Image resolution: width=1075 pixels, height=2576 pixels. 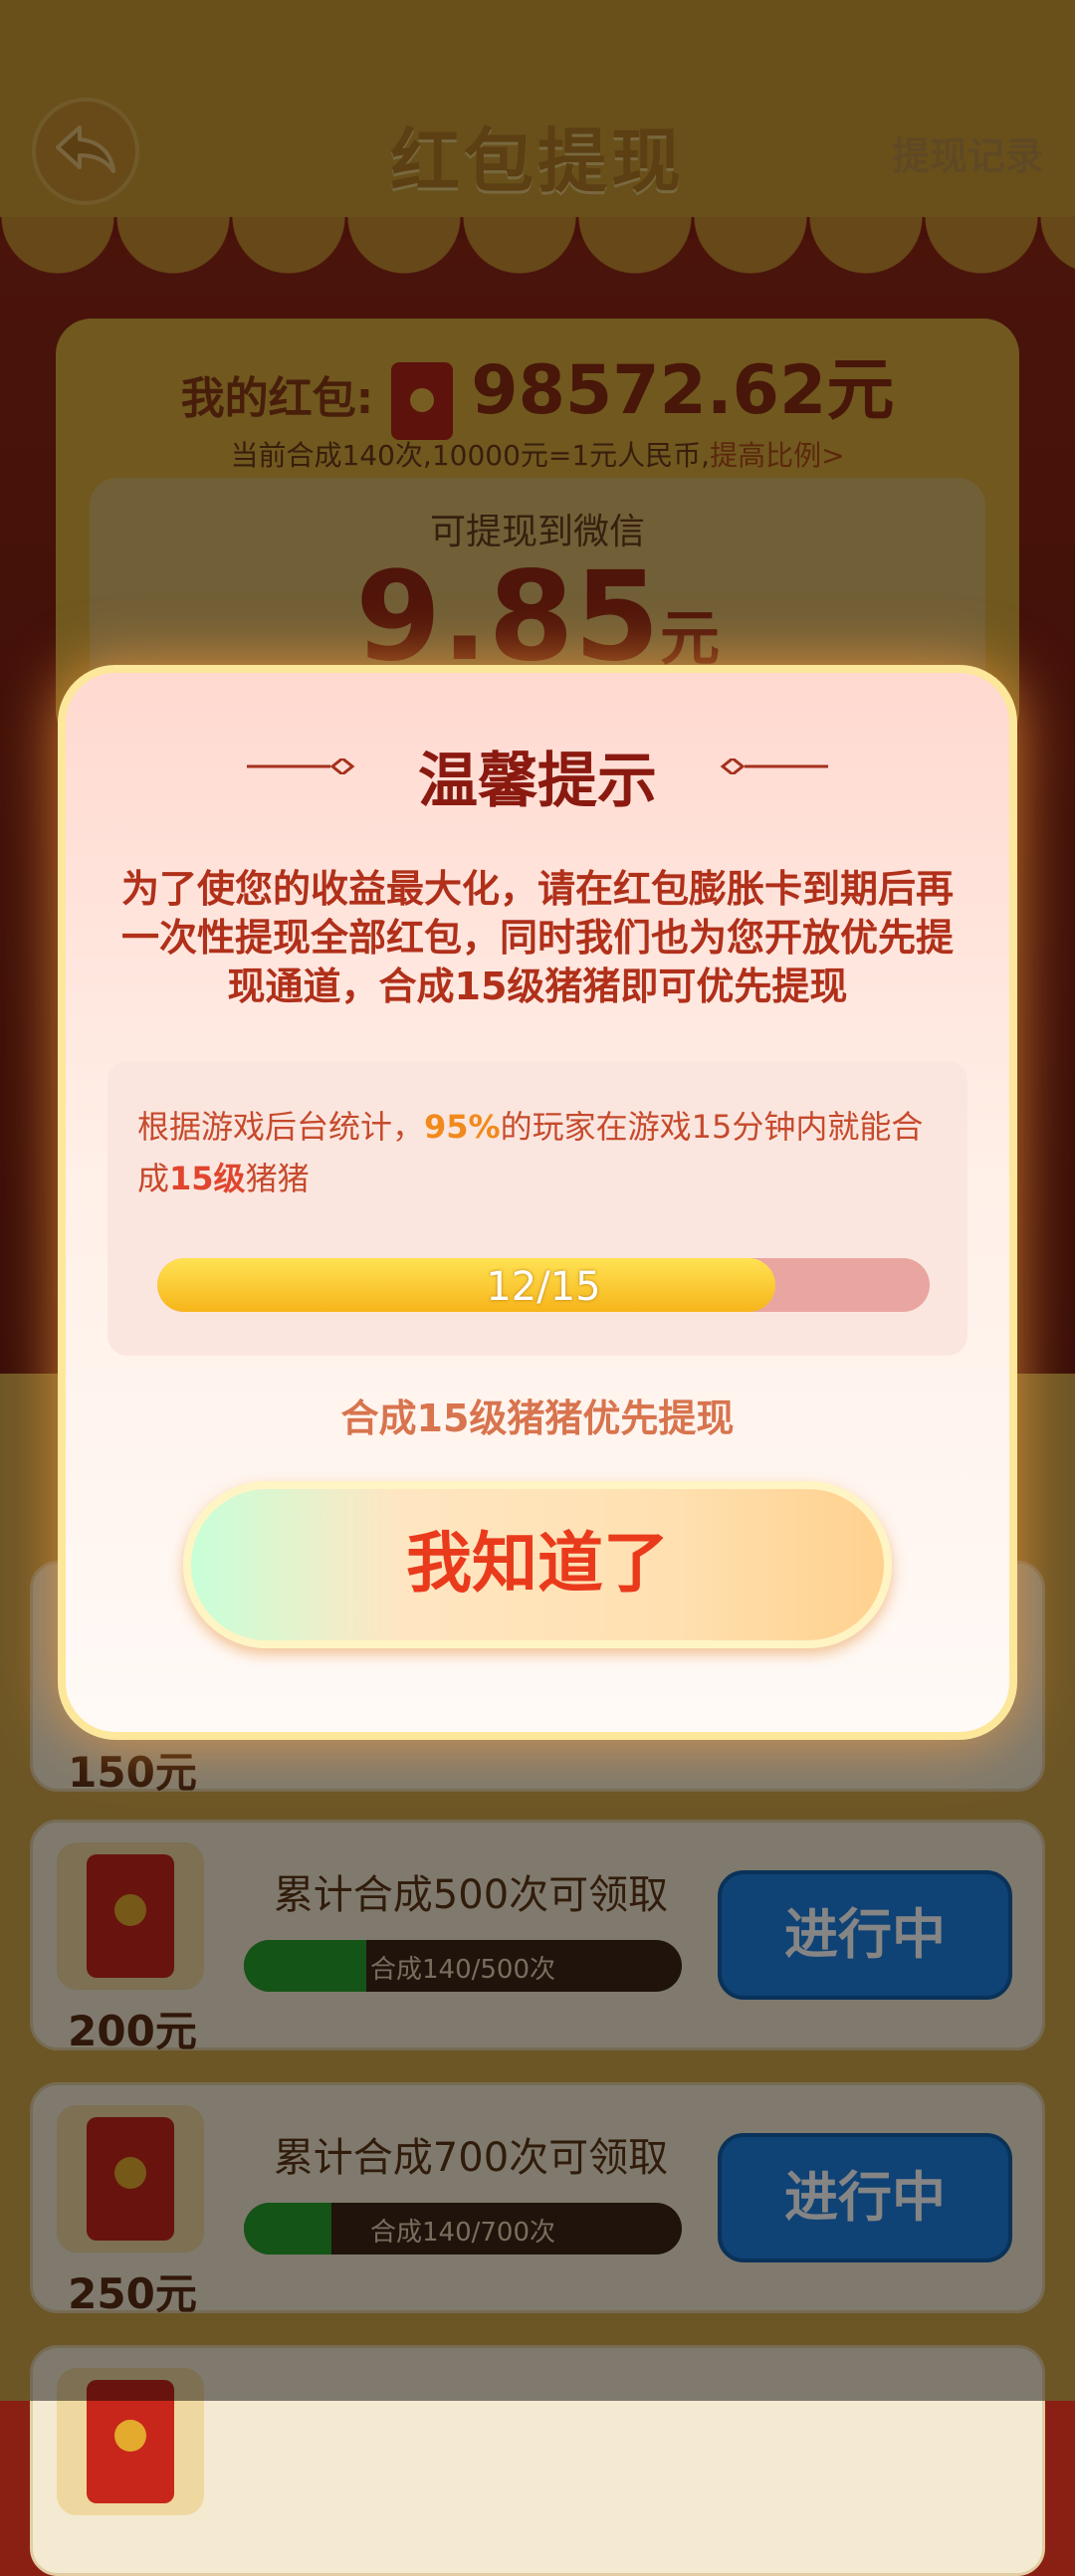 What do you see at coordinates (462, 1127) in the screenshot?
I see `stats-percent: 95%` at bounding box center [462, 1127].